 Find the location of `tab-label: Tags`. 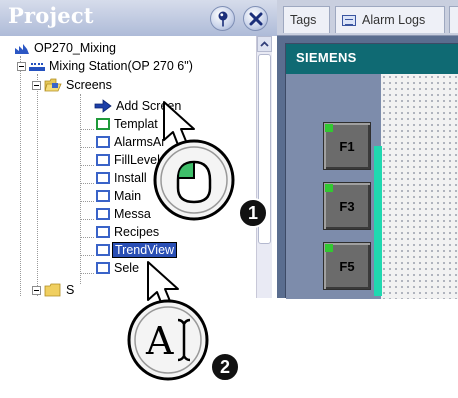

tab-label: Tags is located at coordinates (303, 20).